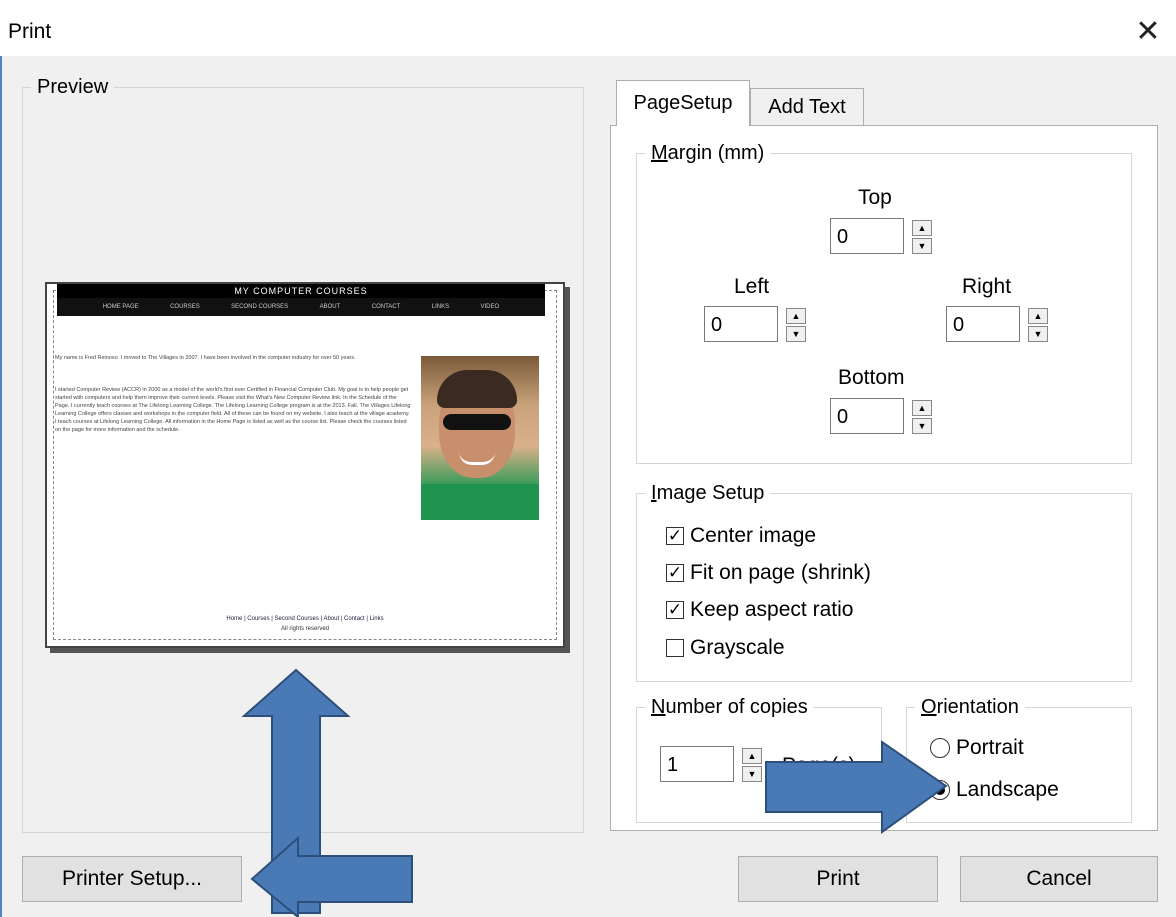 This screenshot has height=917, width=1176. I want to click on preview-site-banner: MY COMPUTER COURSES, so click(301, 291).